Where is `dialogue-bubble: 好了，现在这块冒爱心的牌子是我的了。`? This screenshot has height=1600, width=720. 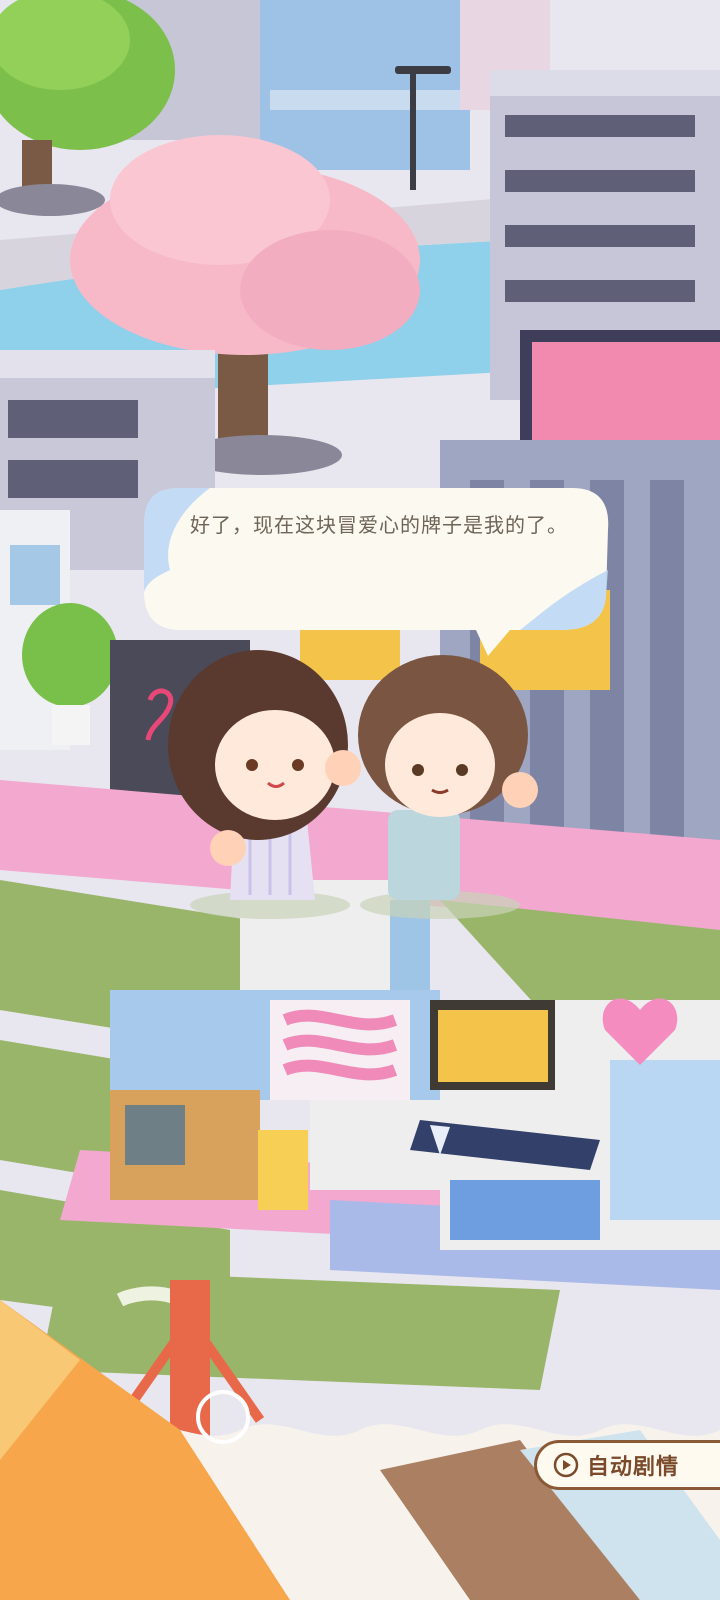
dialogue-bubble: 好了，现在这块冒爱心的牌子是我的了。 is located at coordinates (376, 568).